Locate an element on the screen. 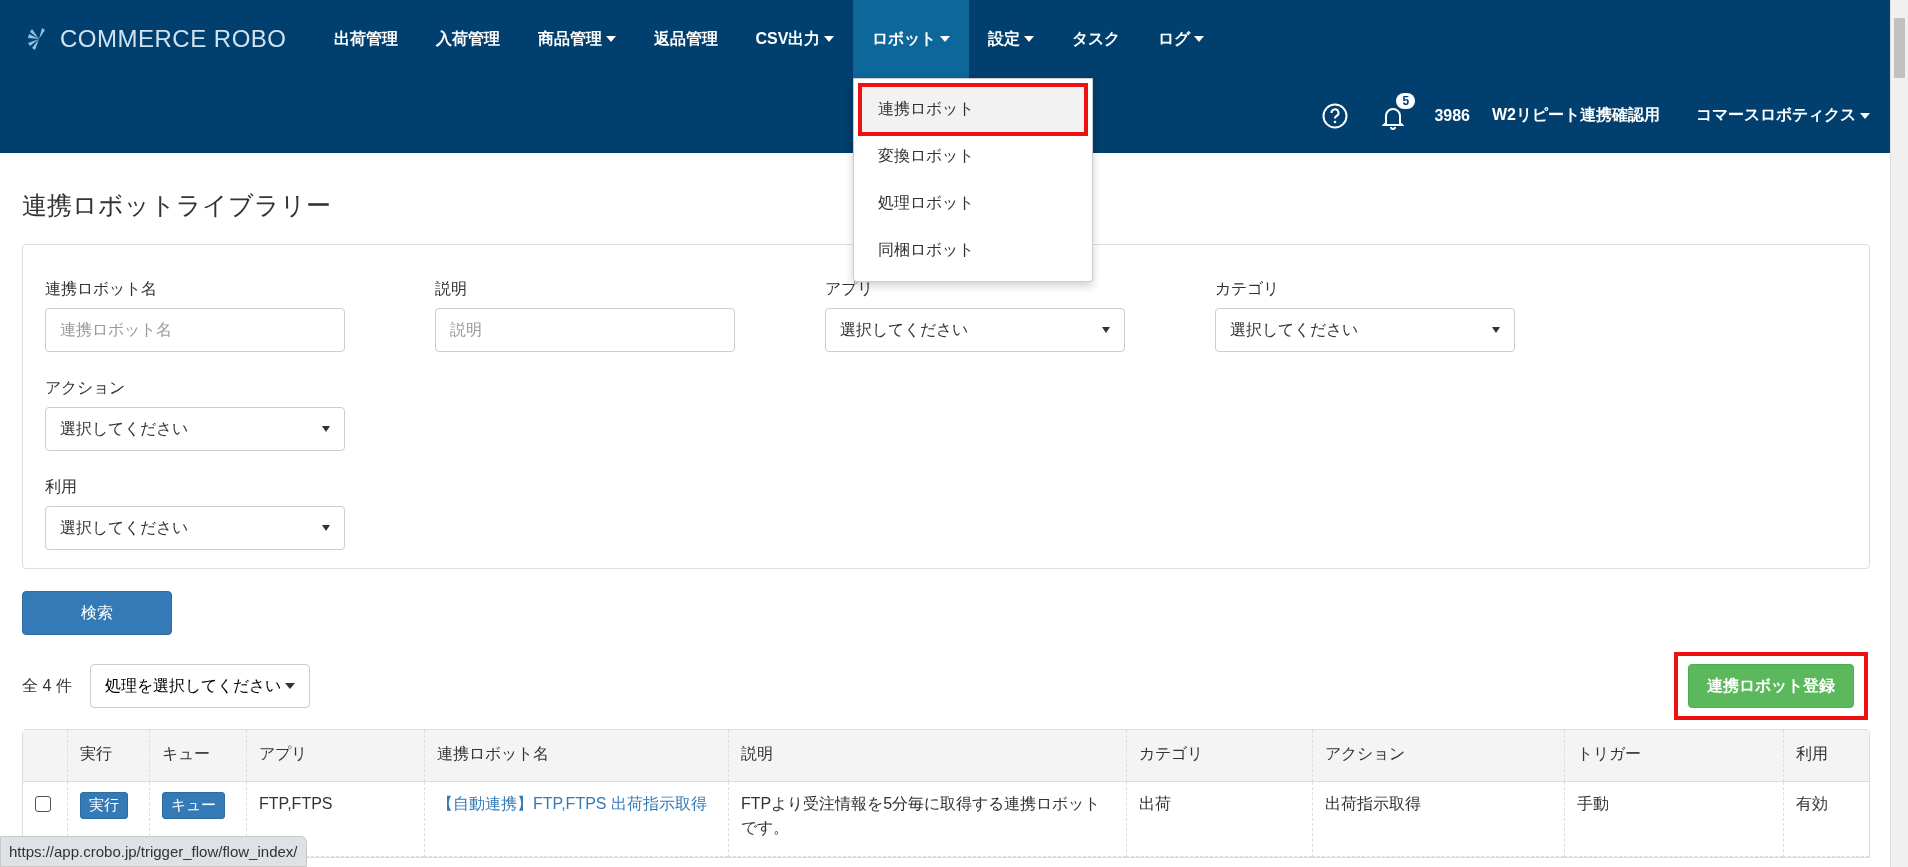 This screenshot has height=867, width=1908. table-cell: 出荷指示取得 is located at coordinates (1373, 803).